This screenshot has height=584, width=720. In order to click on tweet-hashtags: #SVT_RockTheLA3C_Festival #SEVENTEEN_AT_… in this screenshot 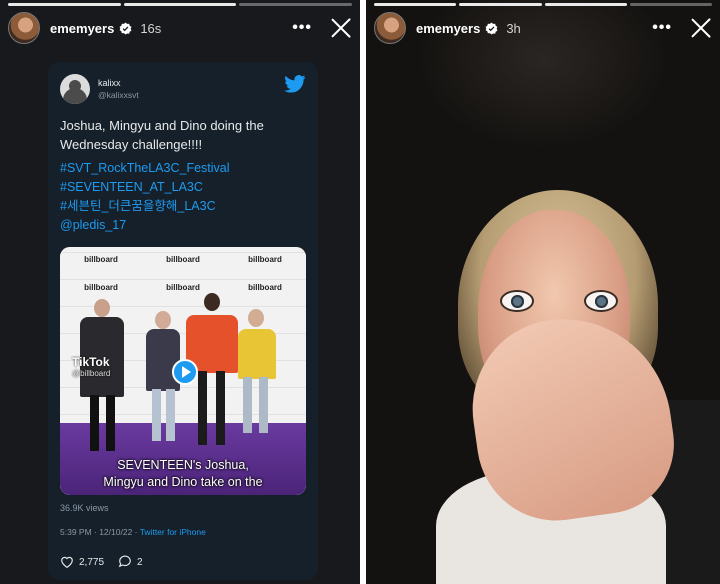, I will do `click(183, 197)`.